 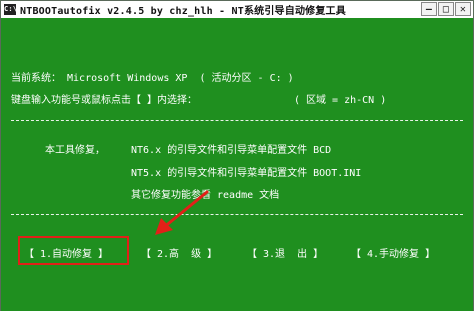 What do you see at coordinates (237, 120) in the screenshot?
I see `divider-top` at bounding box center [237, 120].